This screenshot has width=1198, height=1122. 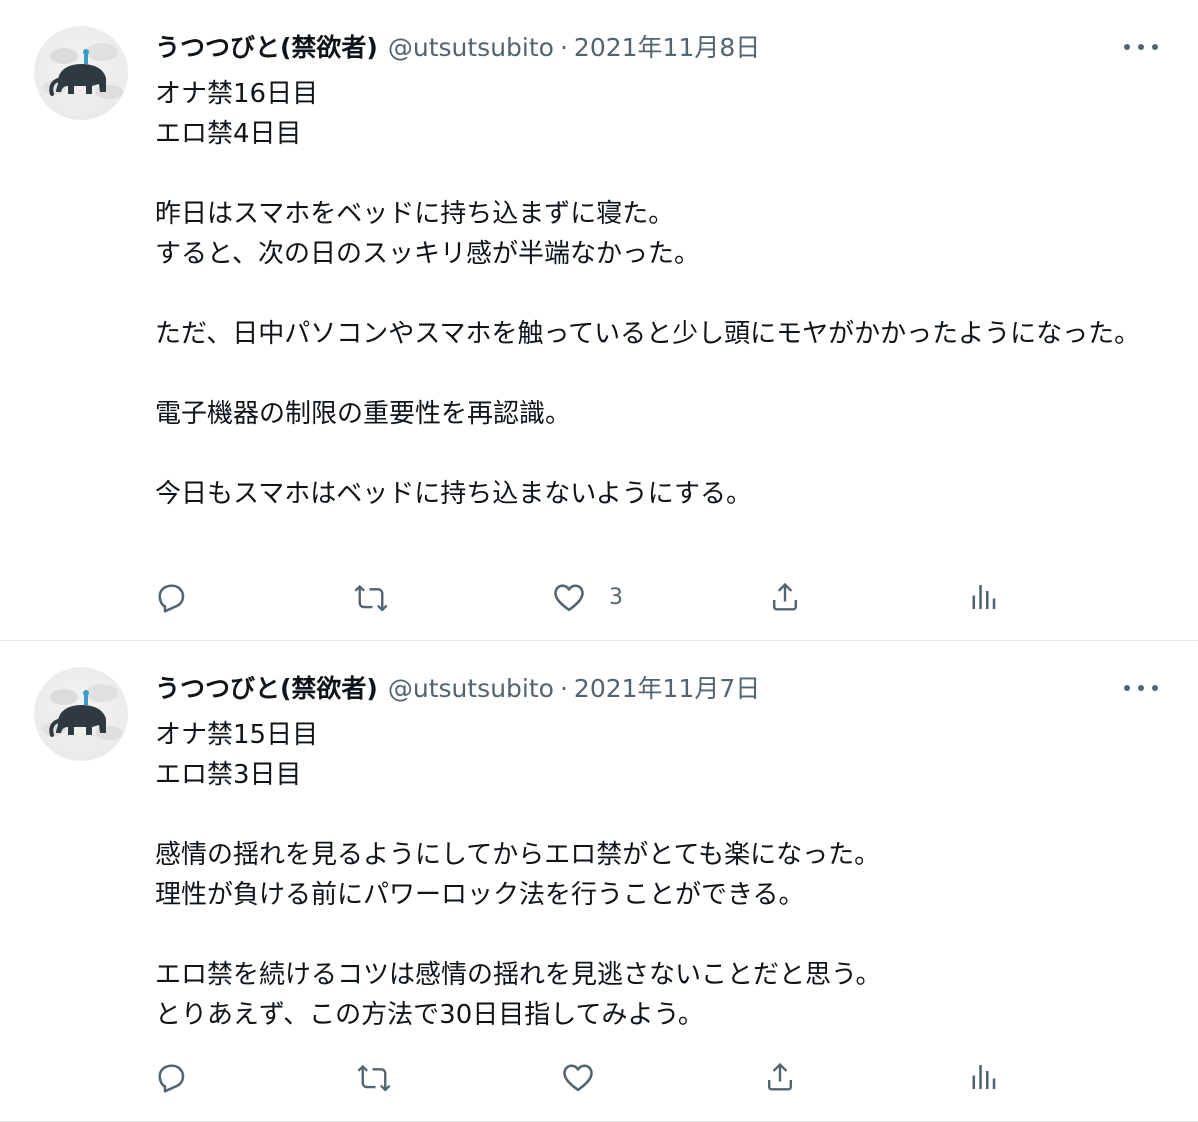 I want to click on tweet-header: うつつびと(禁欲者) @utsutsubito · 2021年11月8日, so click(x=457, y=48).